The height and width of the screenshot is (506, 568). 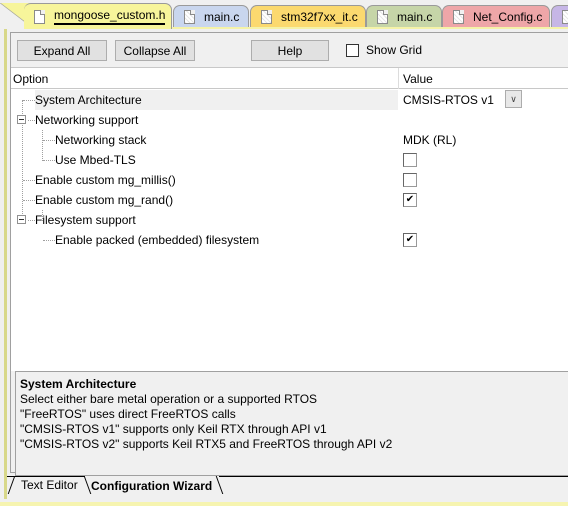 I want to click on editor-mode-tabs: Text Editor Configuration Wizard, so click(x=287, y=486).